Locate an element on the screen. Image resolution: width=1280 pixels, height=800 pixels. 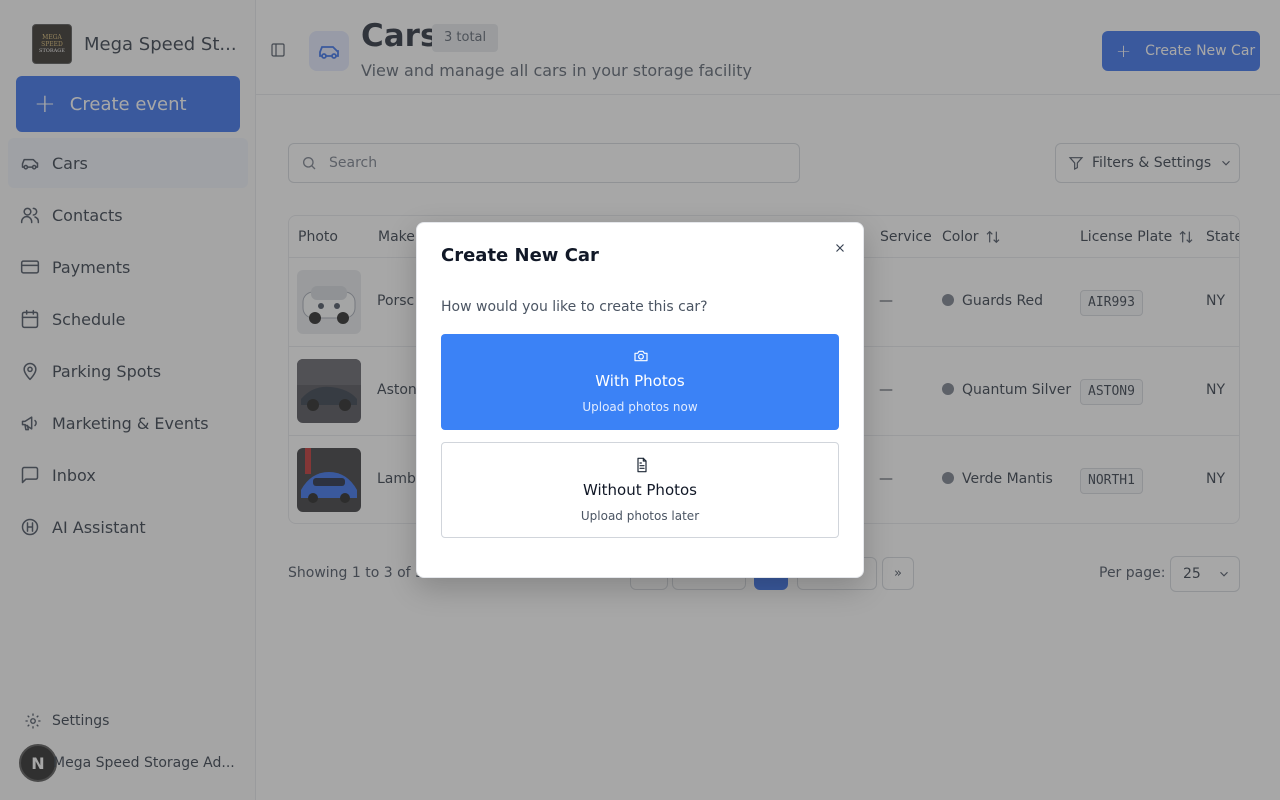
without-photos-sublabel: Upload photos later is located at coordinates (640, 516).